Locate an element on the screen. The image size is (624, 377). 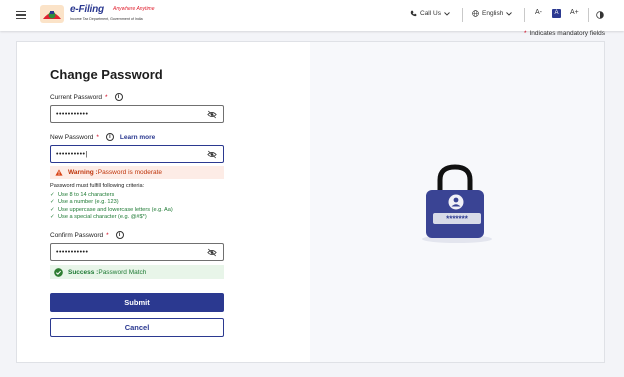
padlock-icon: ******* is located at coordinates (457, 203).